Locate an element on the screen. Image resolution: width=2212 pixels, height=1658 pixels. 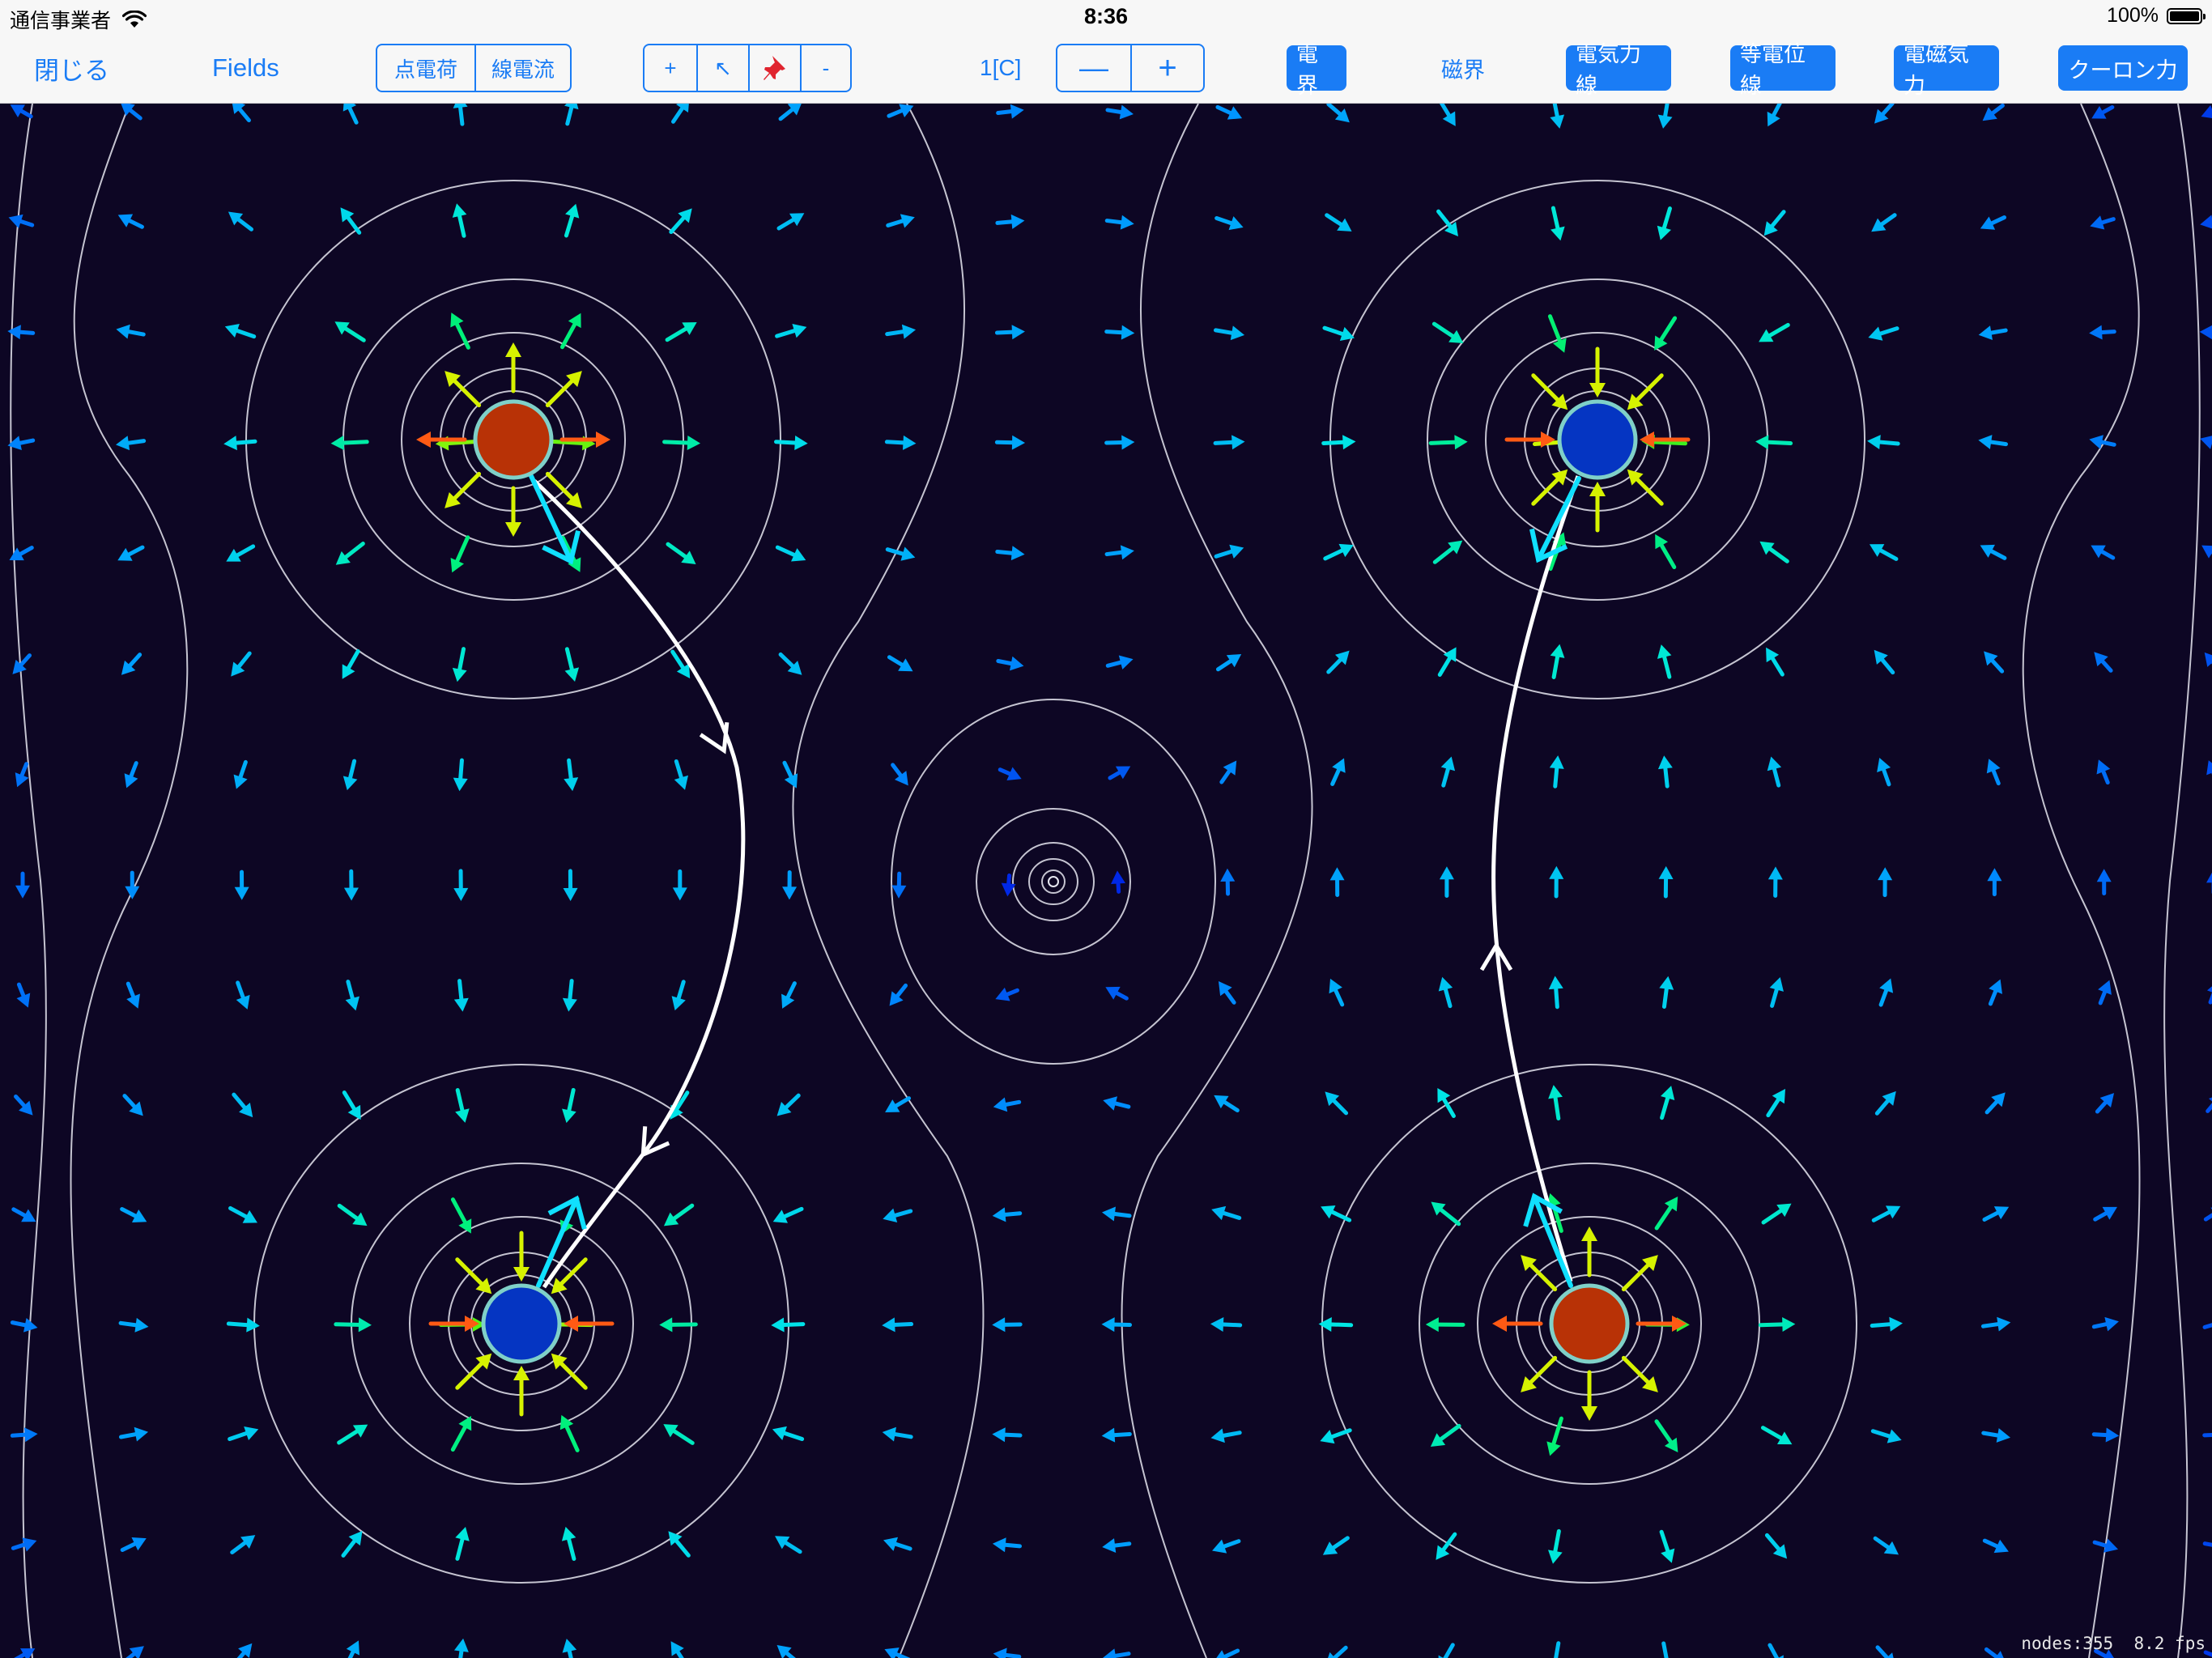
select-arrow-icon: ↖ is located at coordinates (722, 68).